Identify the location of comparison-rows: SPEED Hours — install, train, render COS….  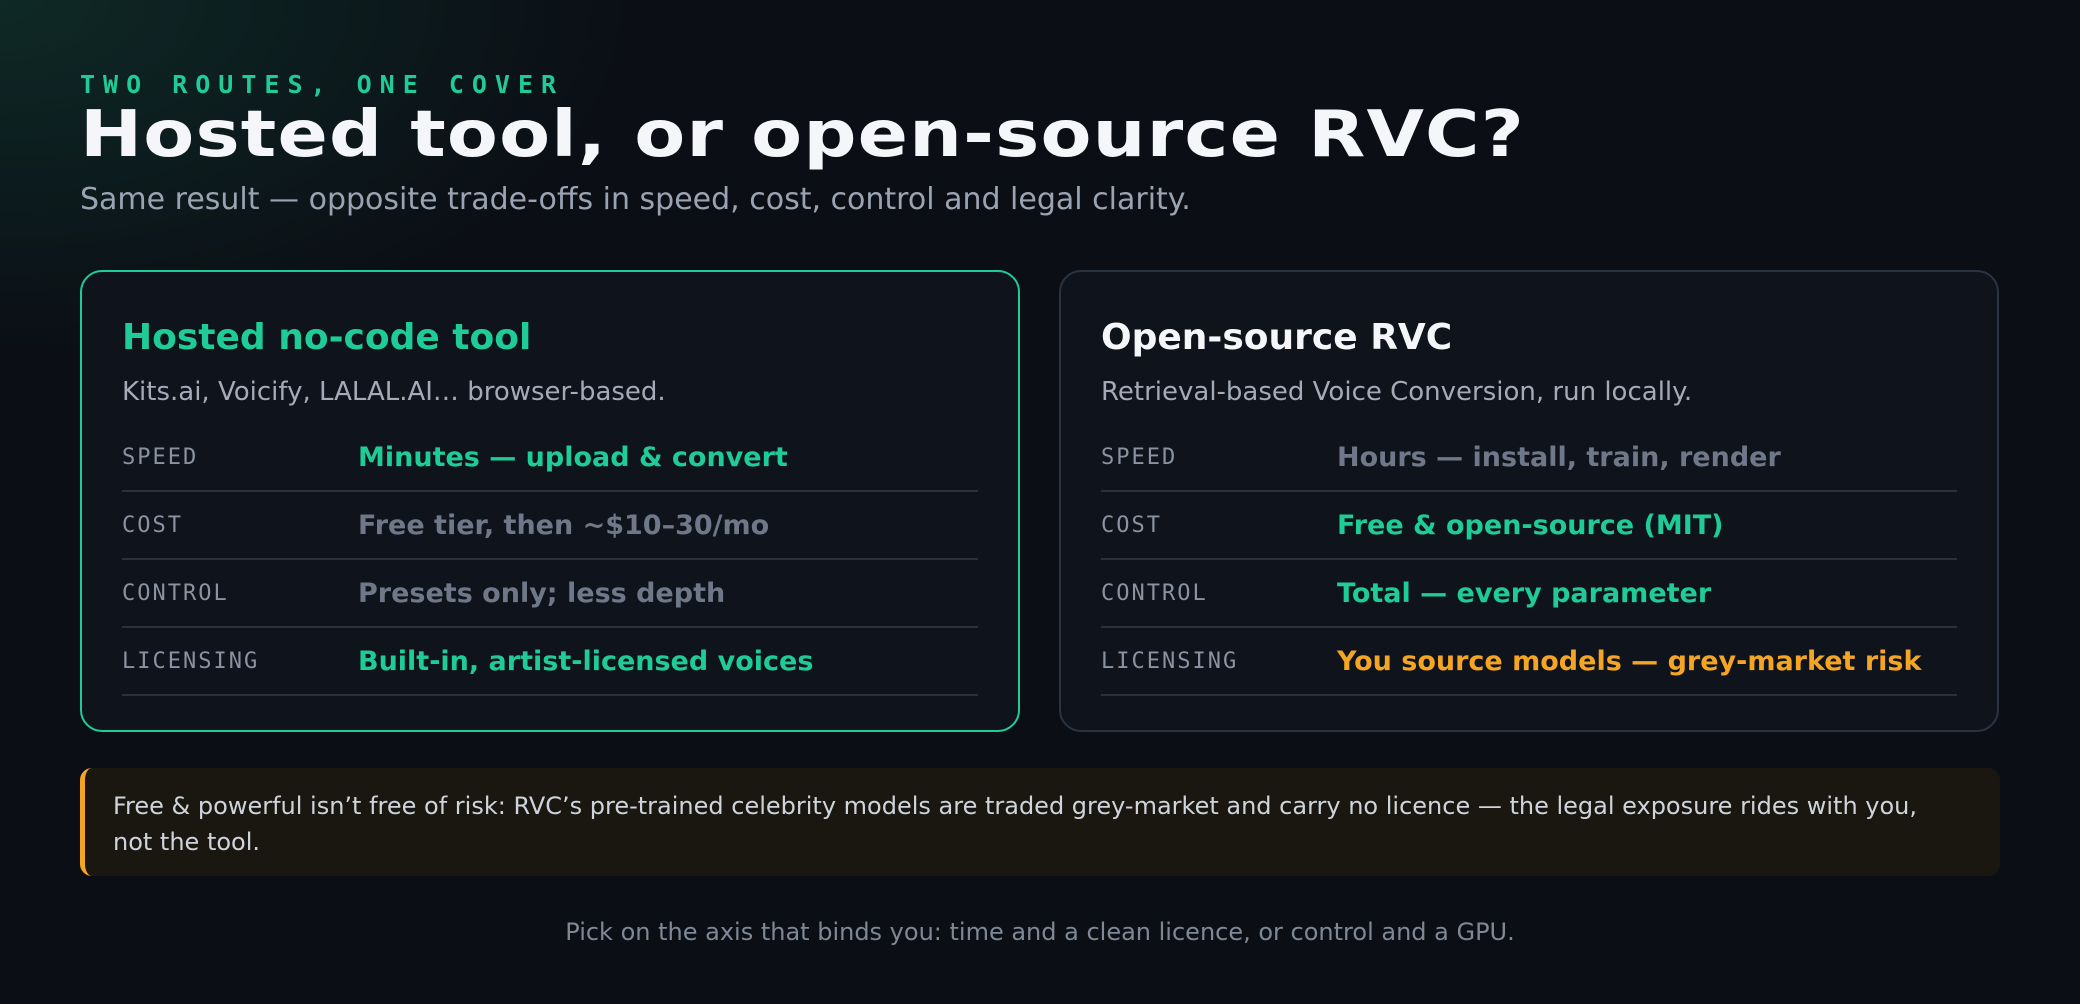
(1529, 560).